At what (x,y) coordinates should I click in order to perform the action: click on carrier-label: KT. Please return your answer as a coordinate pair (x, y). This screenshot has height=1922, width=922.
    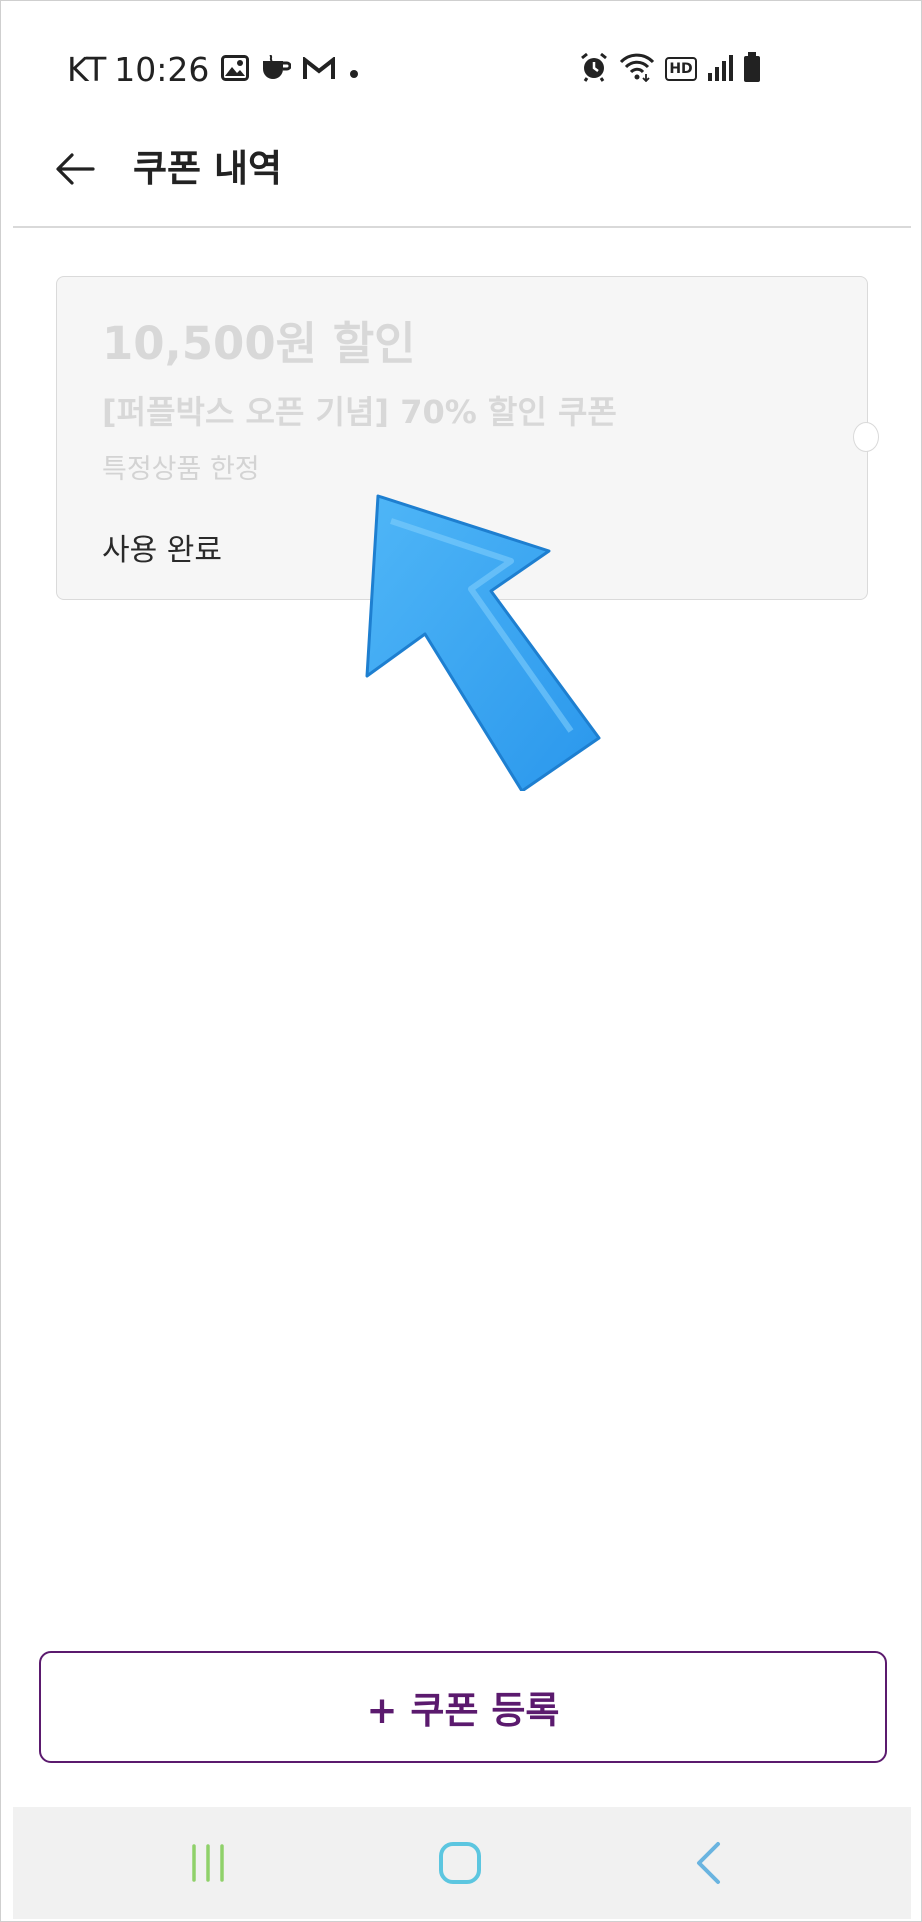
    Looking at the image, I should click on (87, 69).